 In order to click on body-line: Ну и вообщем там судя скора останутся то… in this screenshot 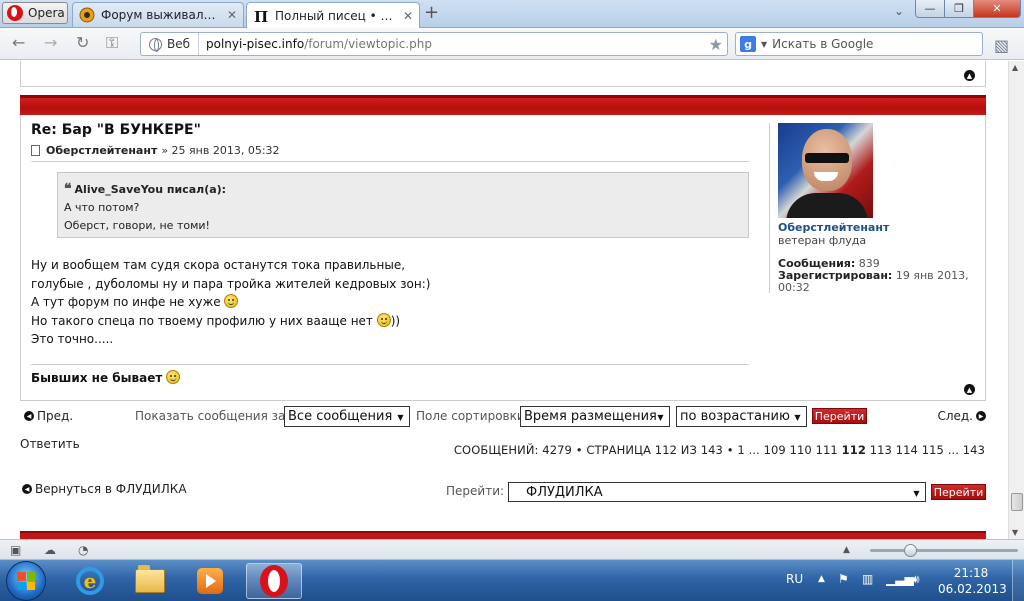, I will do `click(218, 265)`.